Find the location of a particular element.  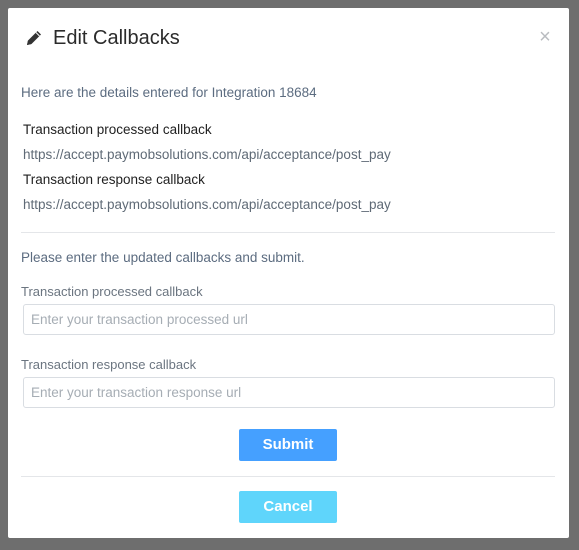

response-url-input is located at coordinates (289, 392).